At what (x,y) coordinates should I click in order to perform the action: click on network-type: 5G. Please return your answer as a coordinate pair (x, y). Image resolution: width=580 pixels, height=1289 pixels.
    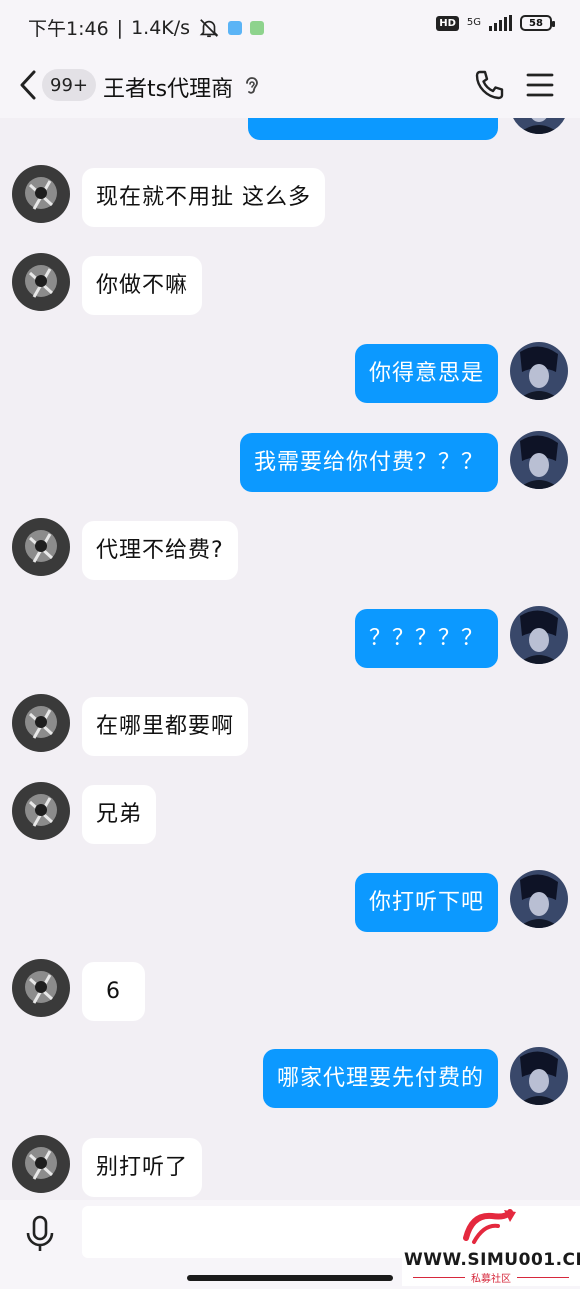
    Looking at the image, I should click on (473, 22).